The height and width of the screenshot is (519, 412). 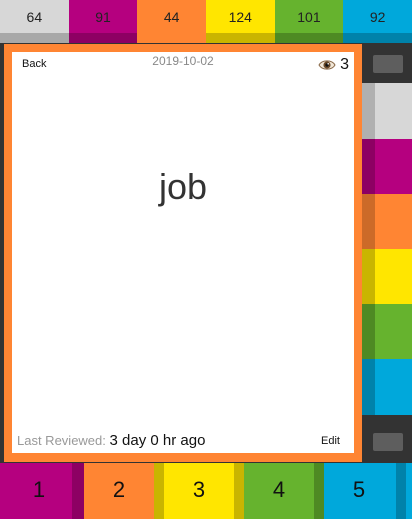 What do you see at coordinates (327, 65) in the screenshot?
I see `eye-icon` at bounding box center [327, 65].